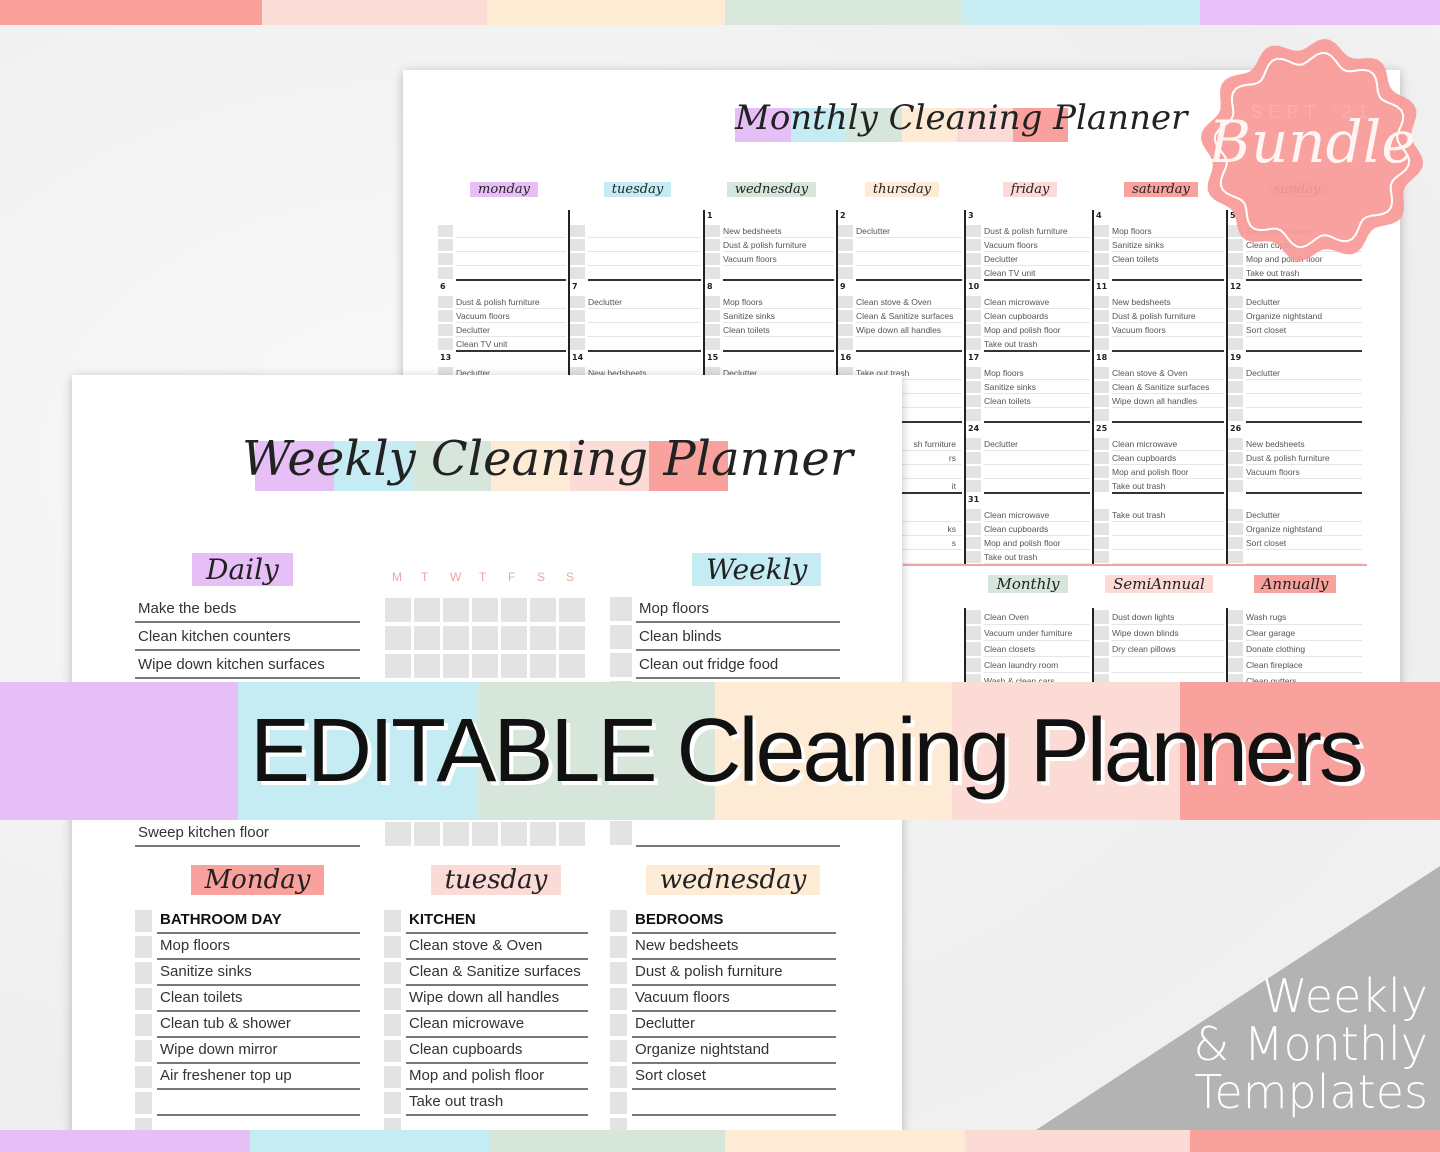 The height and width of the screenshot is (1152, 1440). What do you see at coordinates (734, 921) in the screenshot?
I see `day-task-heading: BEDROOMS` at bounding box center [734, 921].